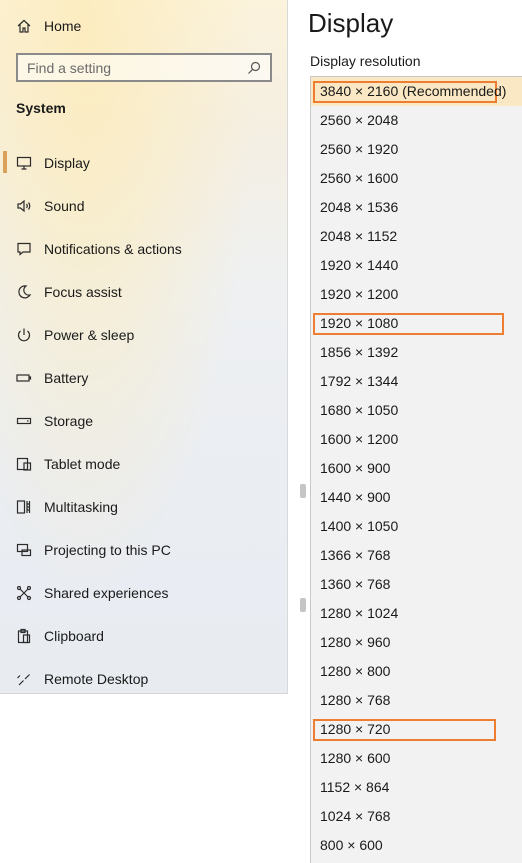 The image size is (522, 863). What do you see at coordinates (96, 678) in the screenshot?
I see `sidebar-item-label: Remote Desktop` at bounding box center [96, 678].